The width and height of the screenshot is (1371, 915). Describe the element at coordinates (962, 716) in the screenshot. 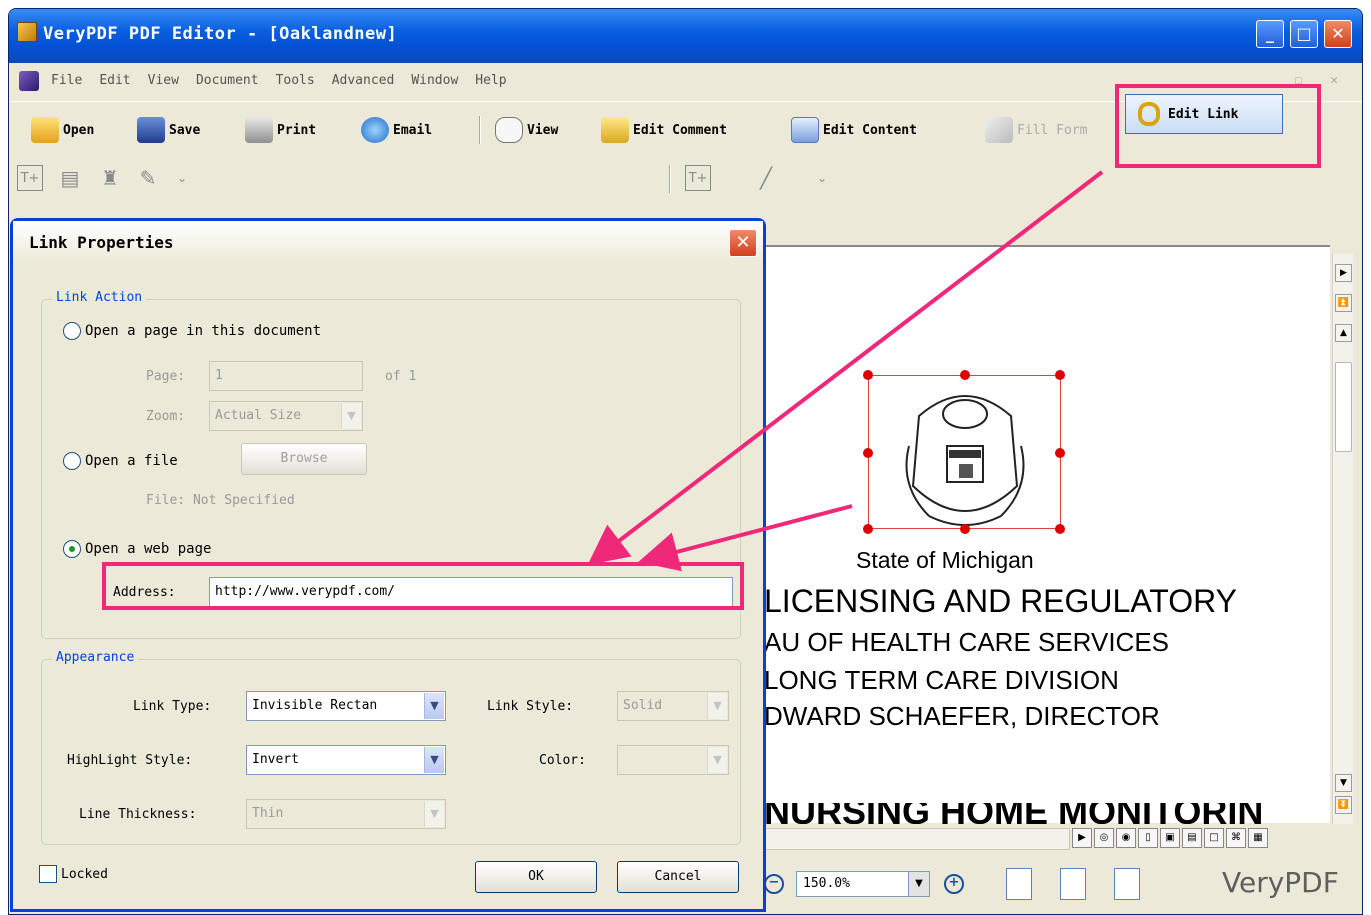

I see `pdf-text: DWARD SCHAEFER, DIRECTOR` at that location.